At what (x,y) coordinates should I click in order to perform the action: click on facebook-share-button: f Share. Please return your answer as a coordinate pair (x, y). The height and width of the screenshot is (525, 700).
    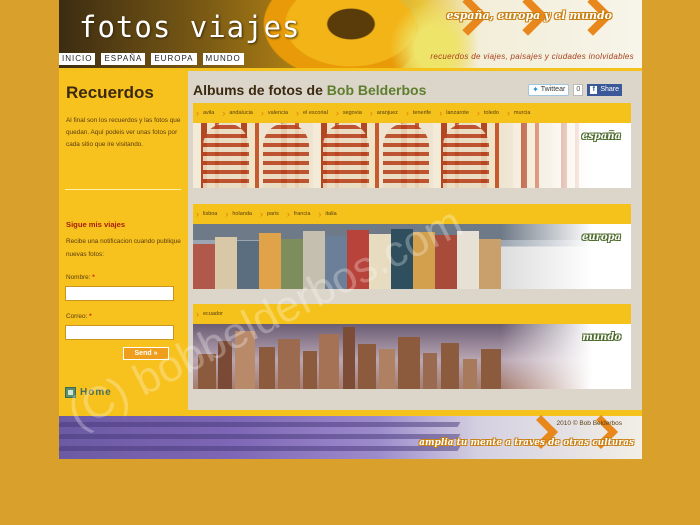
    Looking at the image, I should click on (604, 90).